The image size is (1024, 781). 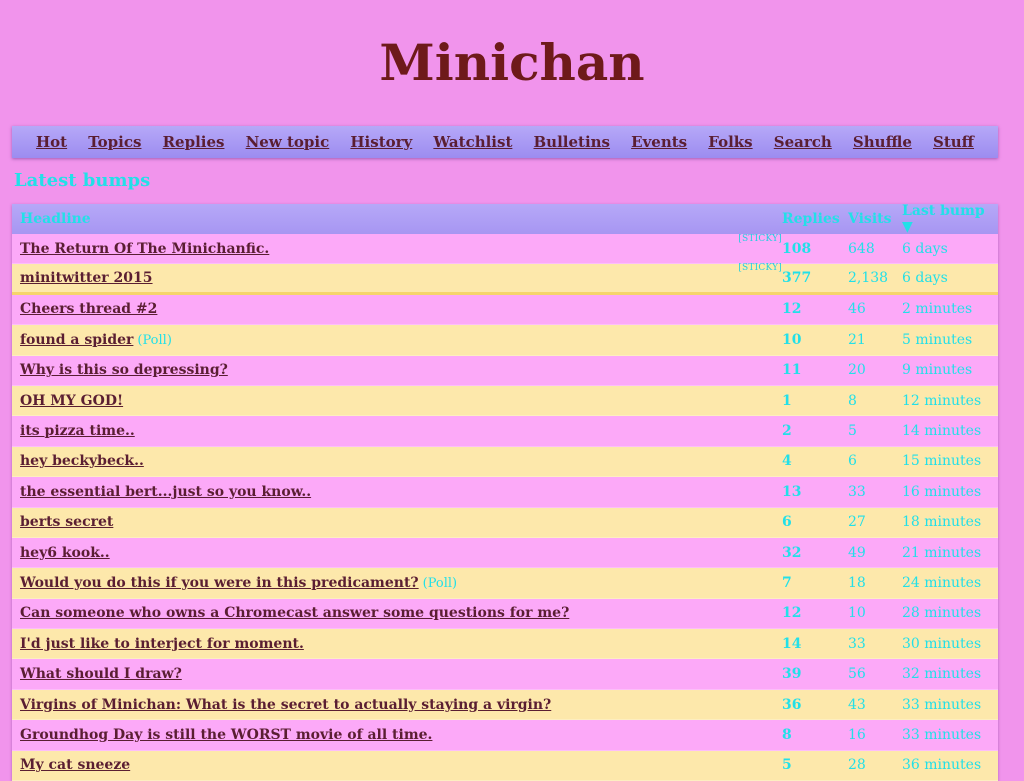 I want to click on col-replies-header: Replies, so click(x=815, y=219).